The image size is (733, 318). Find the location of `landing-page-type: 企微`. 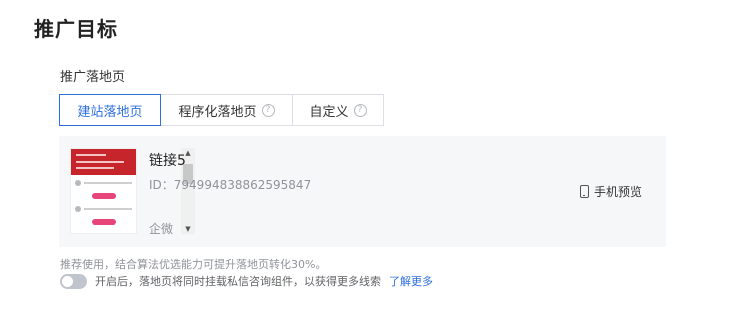

landing-page-type: 企微 is located at coordinates (161, 229).